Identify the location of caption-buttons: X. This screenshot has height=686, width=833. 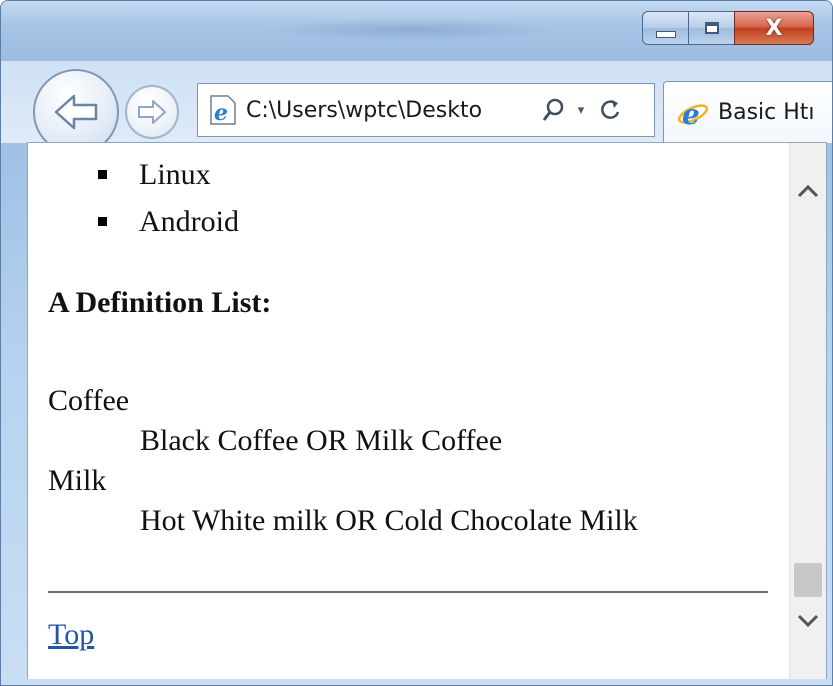
(728, 28).